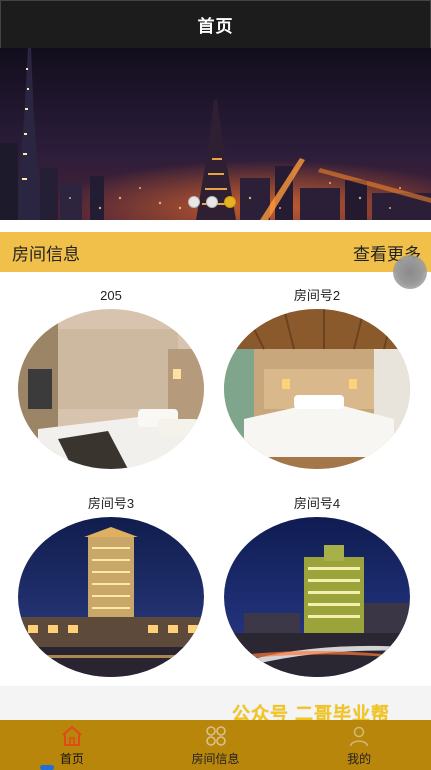  What do you see at coordinates (46, 254) in the screenshot?
I see `section-title: 房间信息` at bounding box center [46, 254].